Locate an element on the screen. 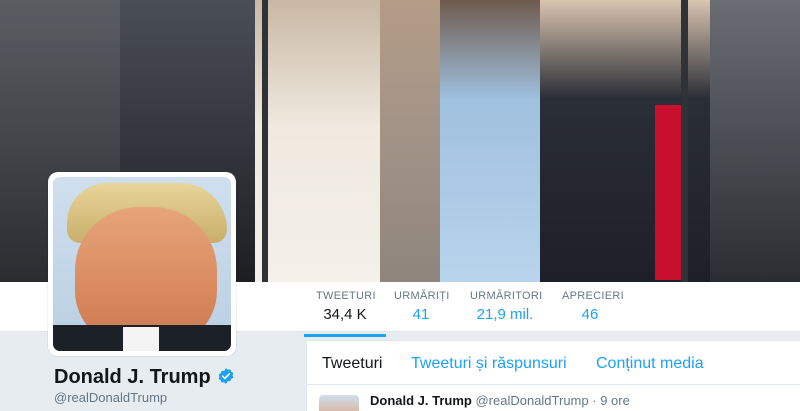 This screenshot has width=800, height=411. stat-following: URMĂRIȚI 41 is located at coordinates (422, 306).